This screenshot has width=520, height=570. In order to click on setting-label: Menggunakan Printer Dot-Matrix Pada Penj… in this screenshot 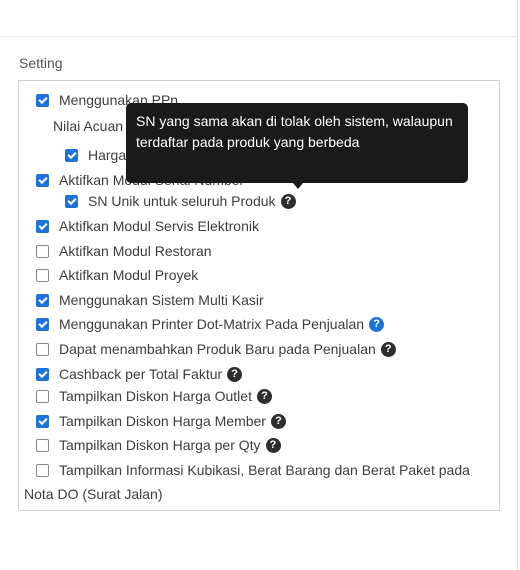, I will do `click(212, 324)`.